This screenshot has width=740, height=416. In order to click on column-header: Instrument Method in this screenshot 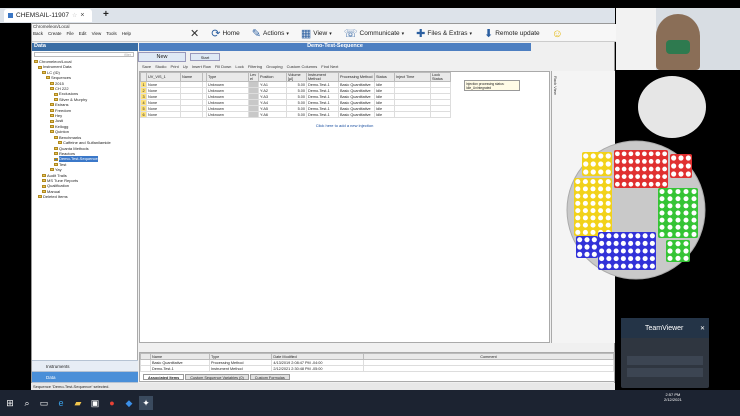, I will do `click(322, 77)`.